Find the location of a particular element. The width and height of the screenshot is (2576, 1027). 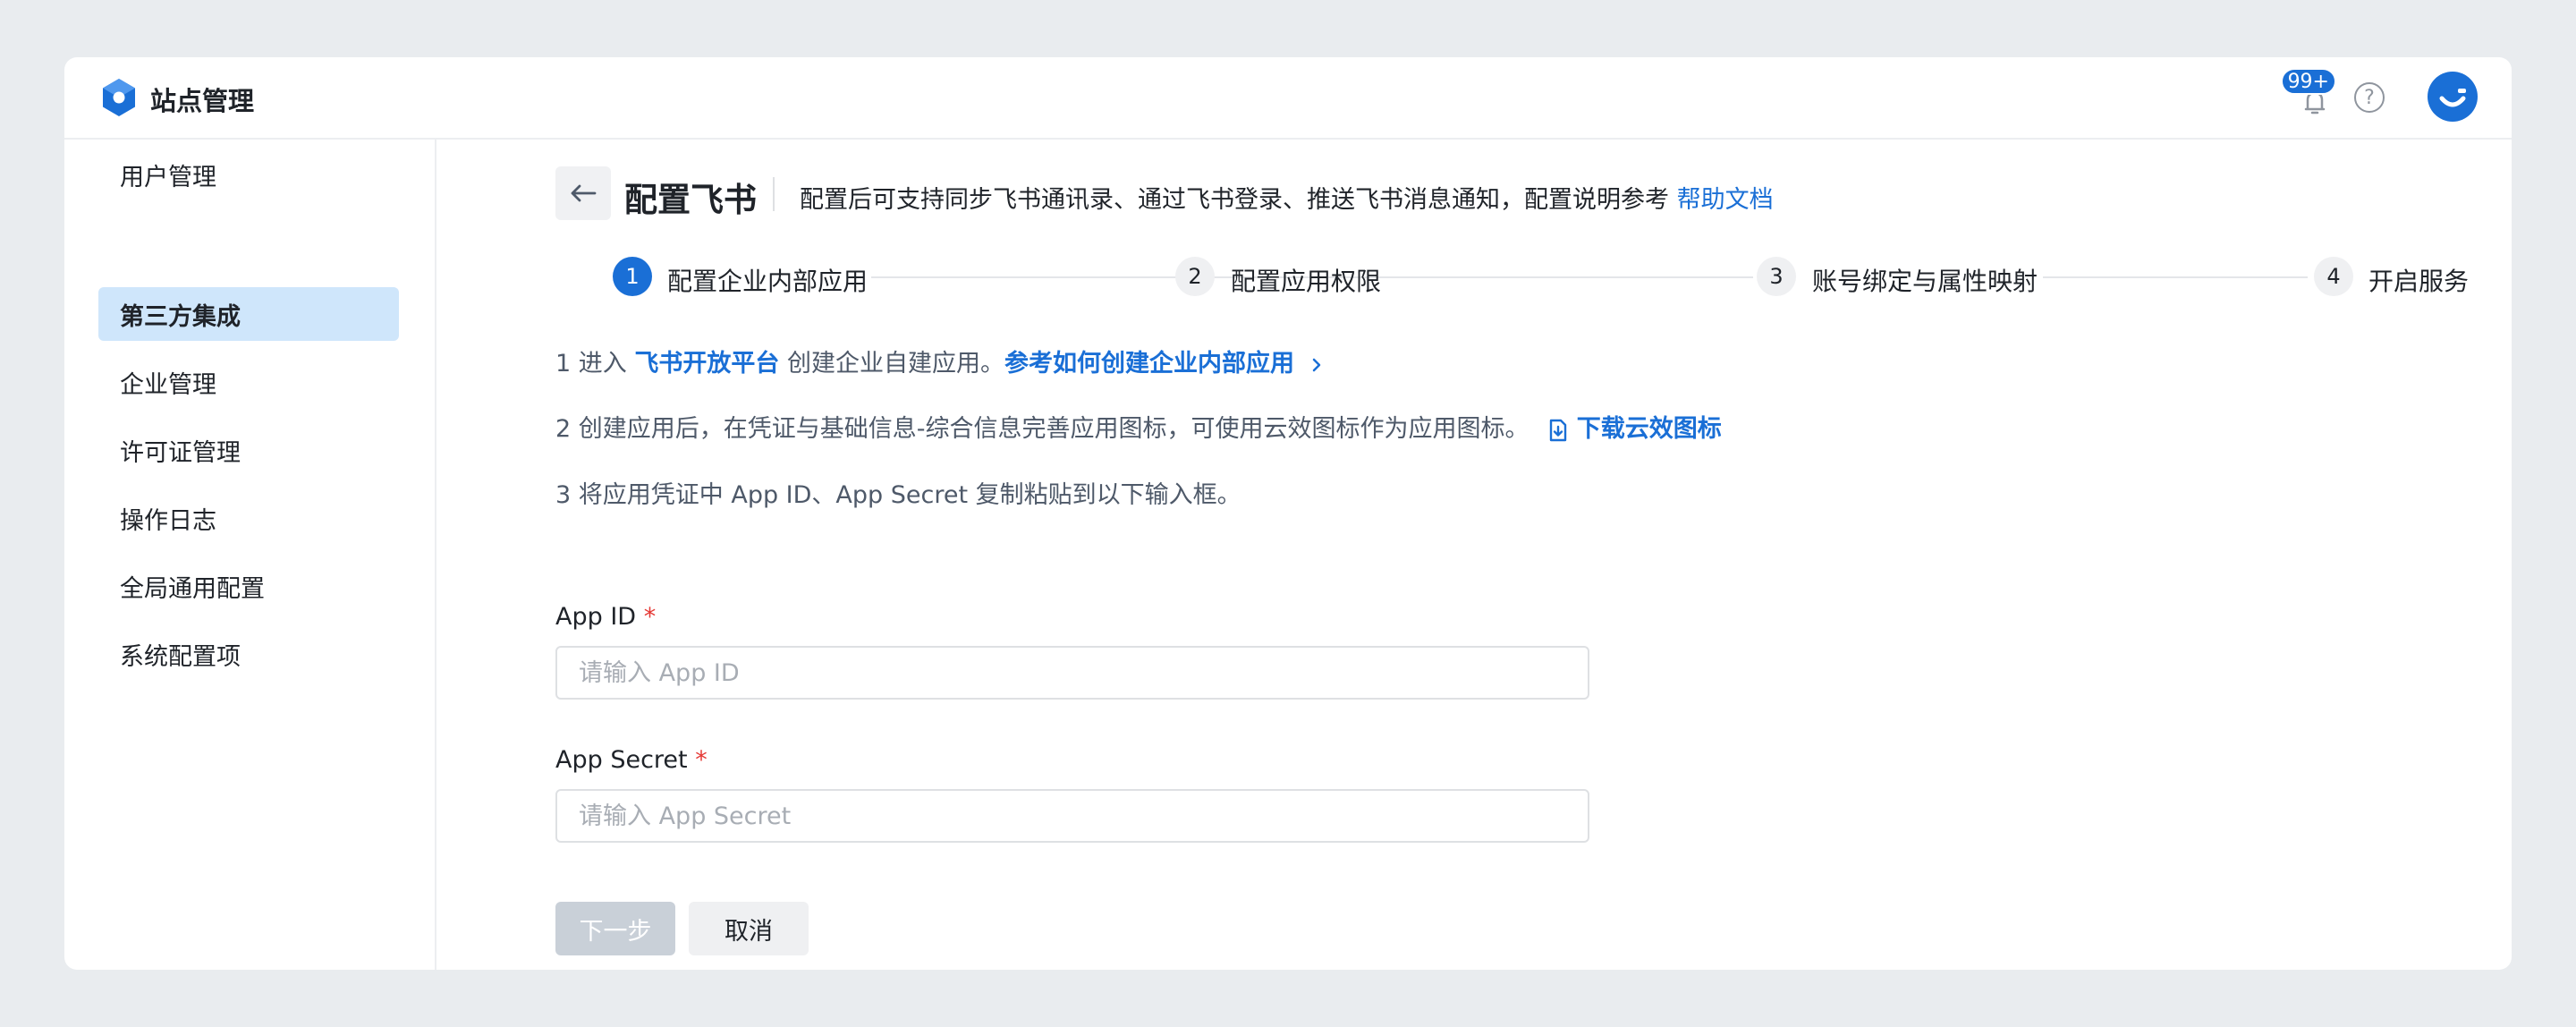

hexagon-logo-icon is located at coordinates (119, 97).